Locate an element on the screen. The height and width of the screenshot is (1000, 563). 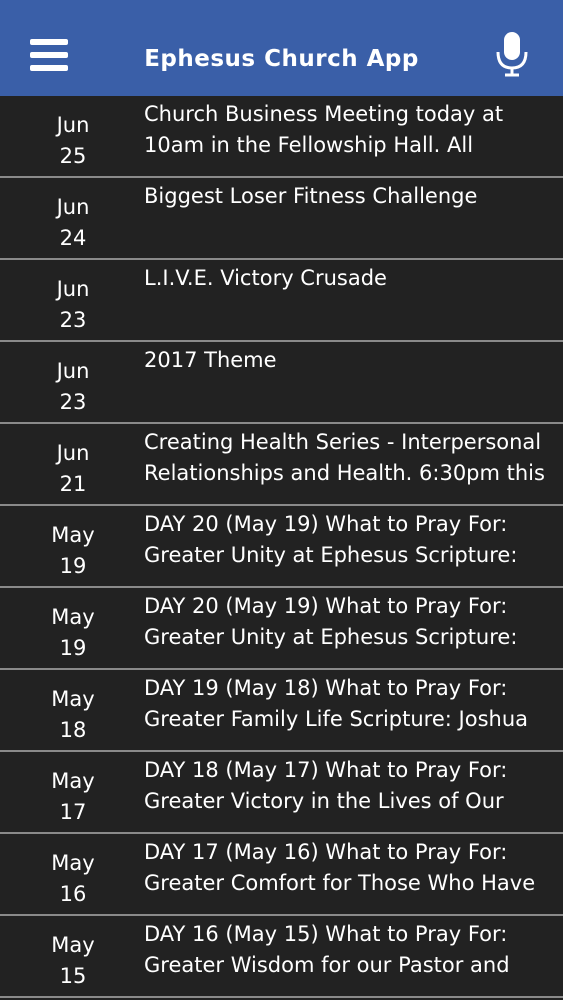
item-text-line2: Greater Family Life Scripture: Joshua is located at coordinates (336, 719).